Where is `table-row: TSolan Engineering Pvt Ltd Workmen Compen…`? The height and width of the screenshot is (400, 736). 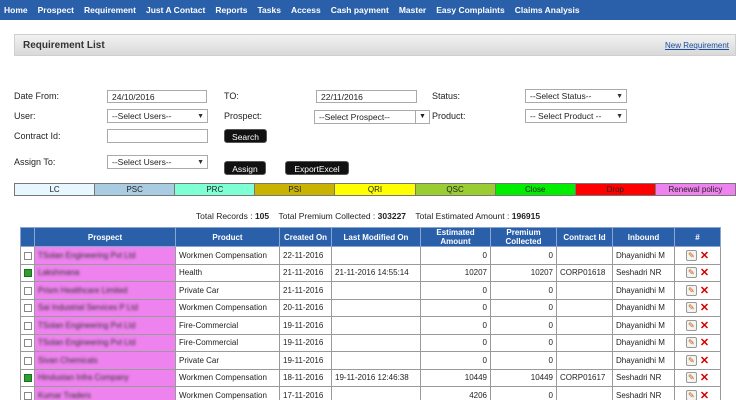 table-row: TSolan Engineering Pvt Ltd Workmen Compen… is located at coordinates (370, 255).